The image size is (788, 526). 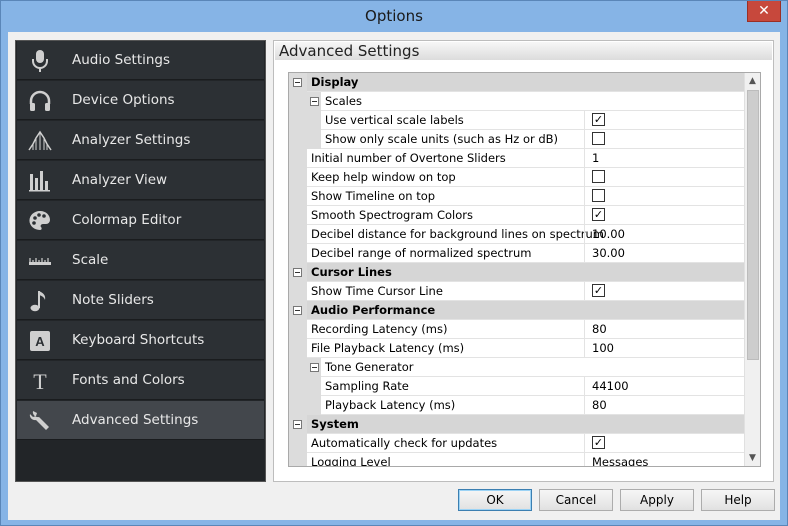 I want to click on property-value-cell: 10.00, so click(x=664, y=234).